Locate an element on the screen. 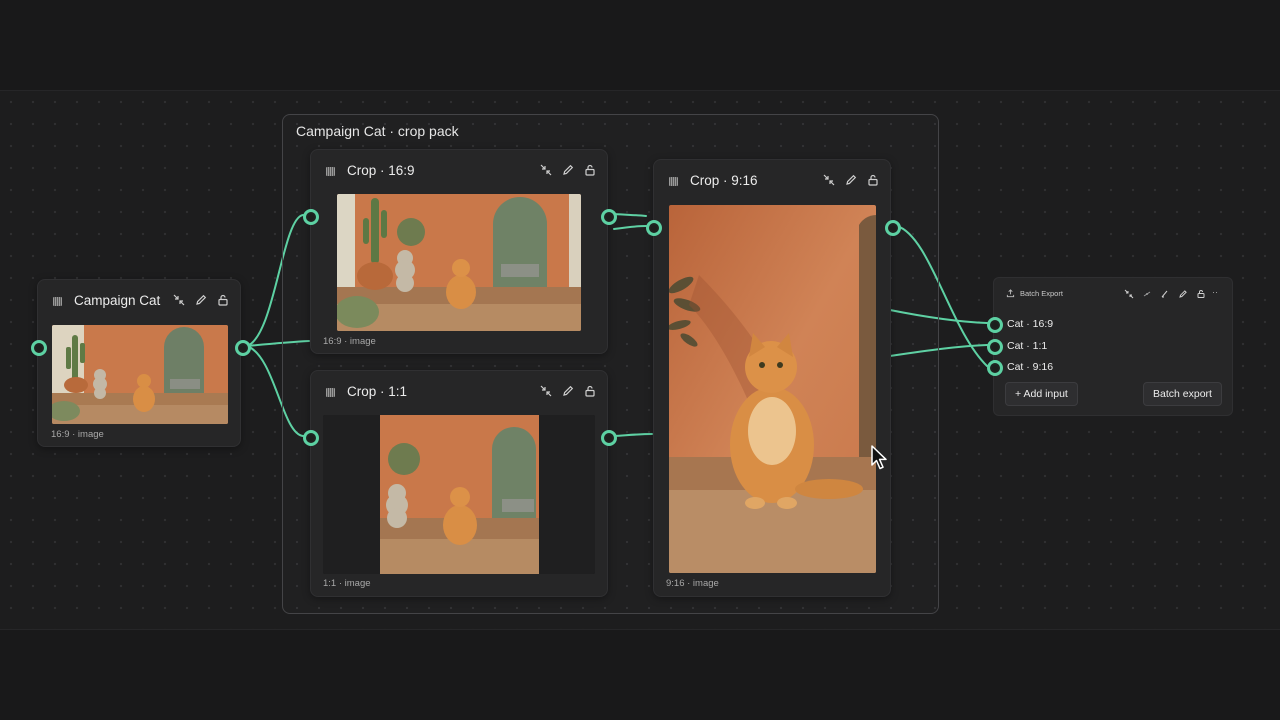 The width and height of the screenshot is (1280, 720). crop-9-16-input-port is located at coordinates (654, 228).